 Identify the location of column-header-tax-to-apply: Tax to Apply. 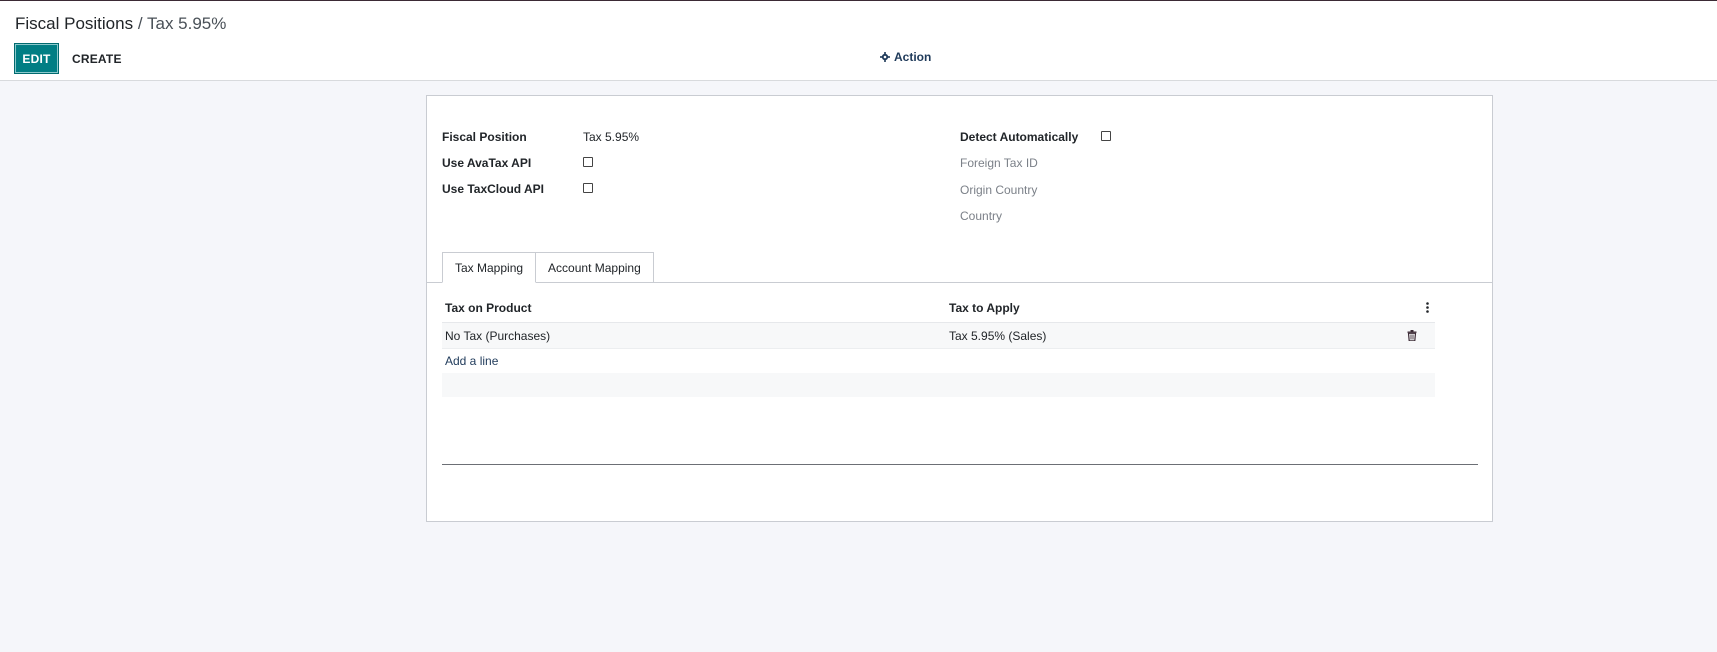
(984, 308).